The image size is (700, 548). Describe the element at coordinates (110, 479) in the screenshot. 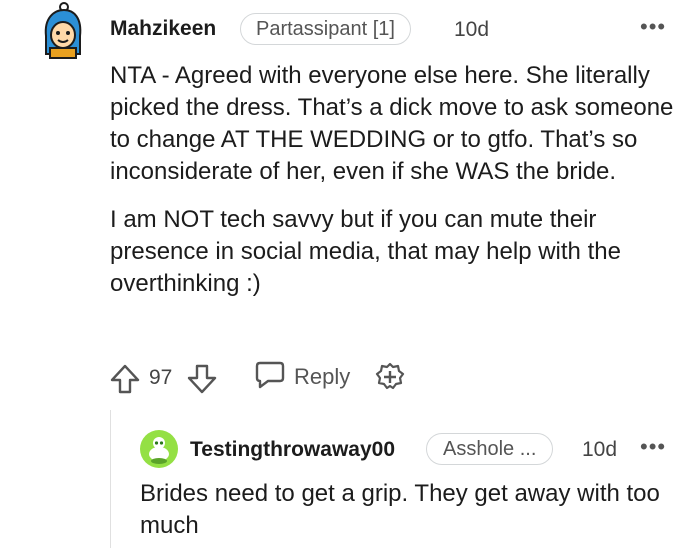

I see `thread-line` at that location.